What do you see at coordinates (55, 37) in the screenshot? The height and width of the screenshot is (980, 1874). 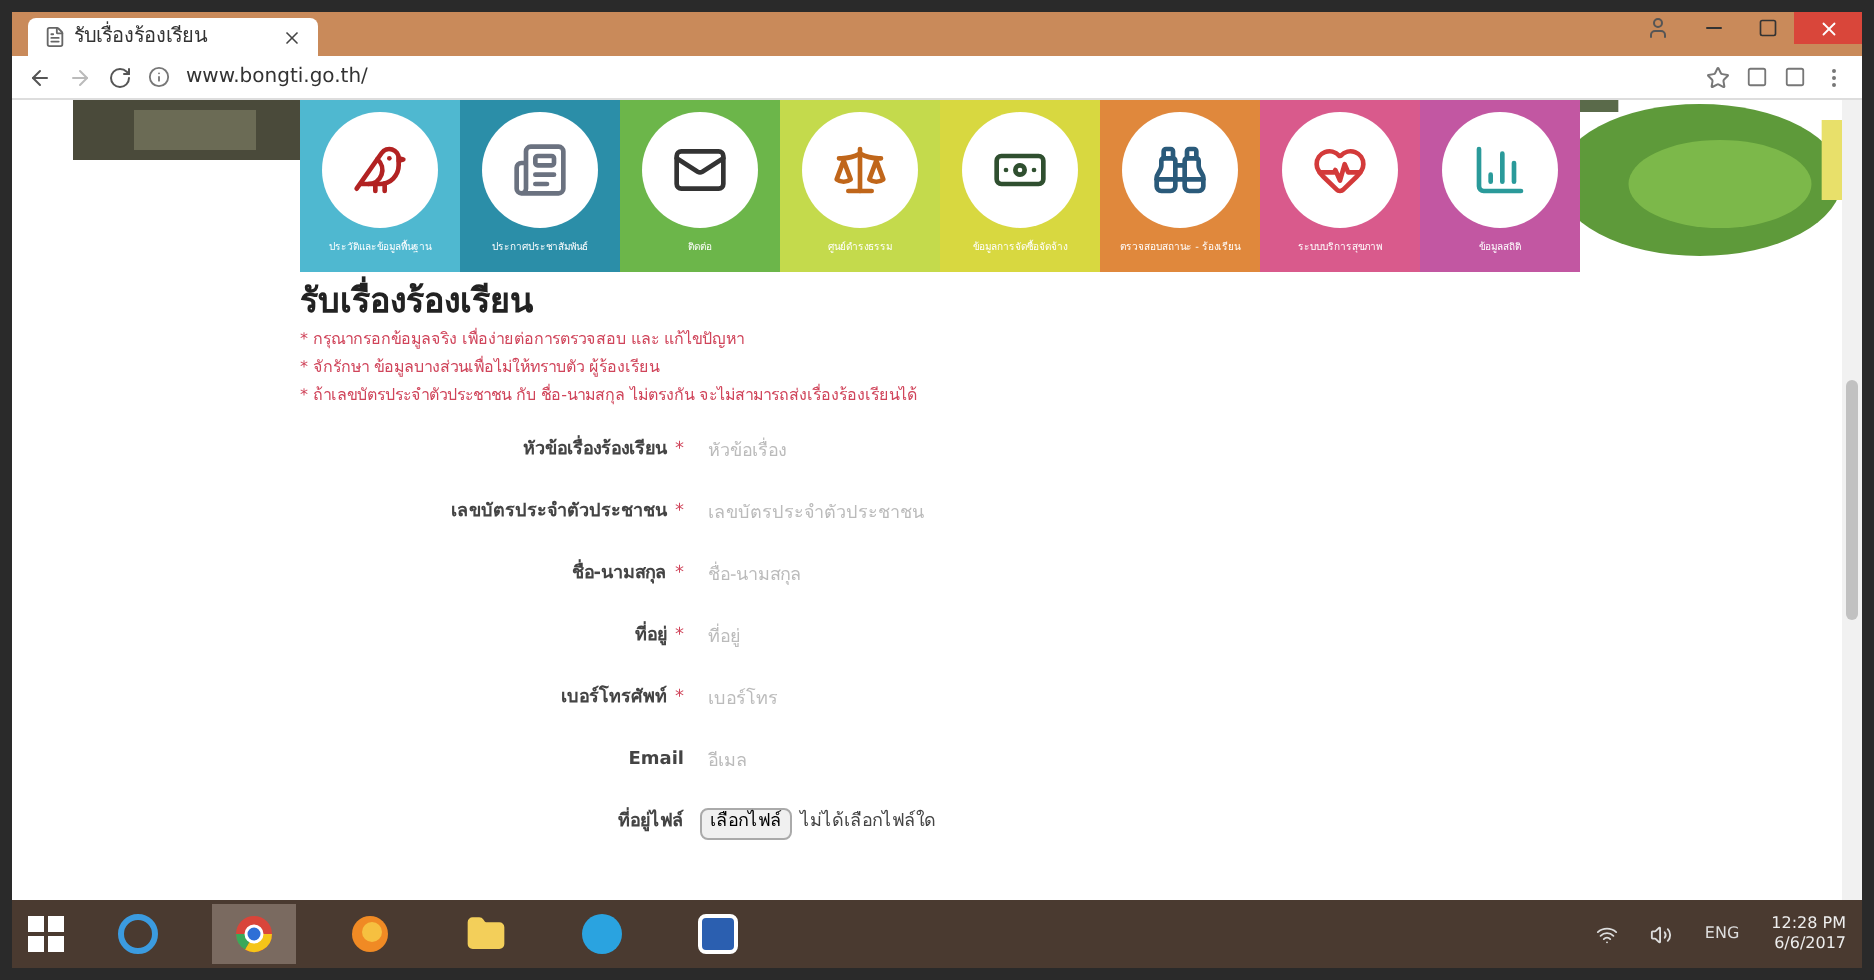 I see `page-icon` at bounding box center [55, 37].